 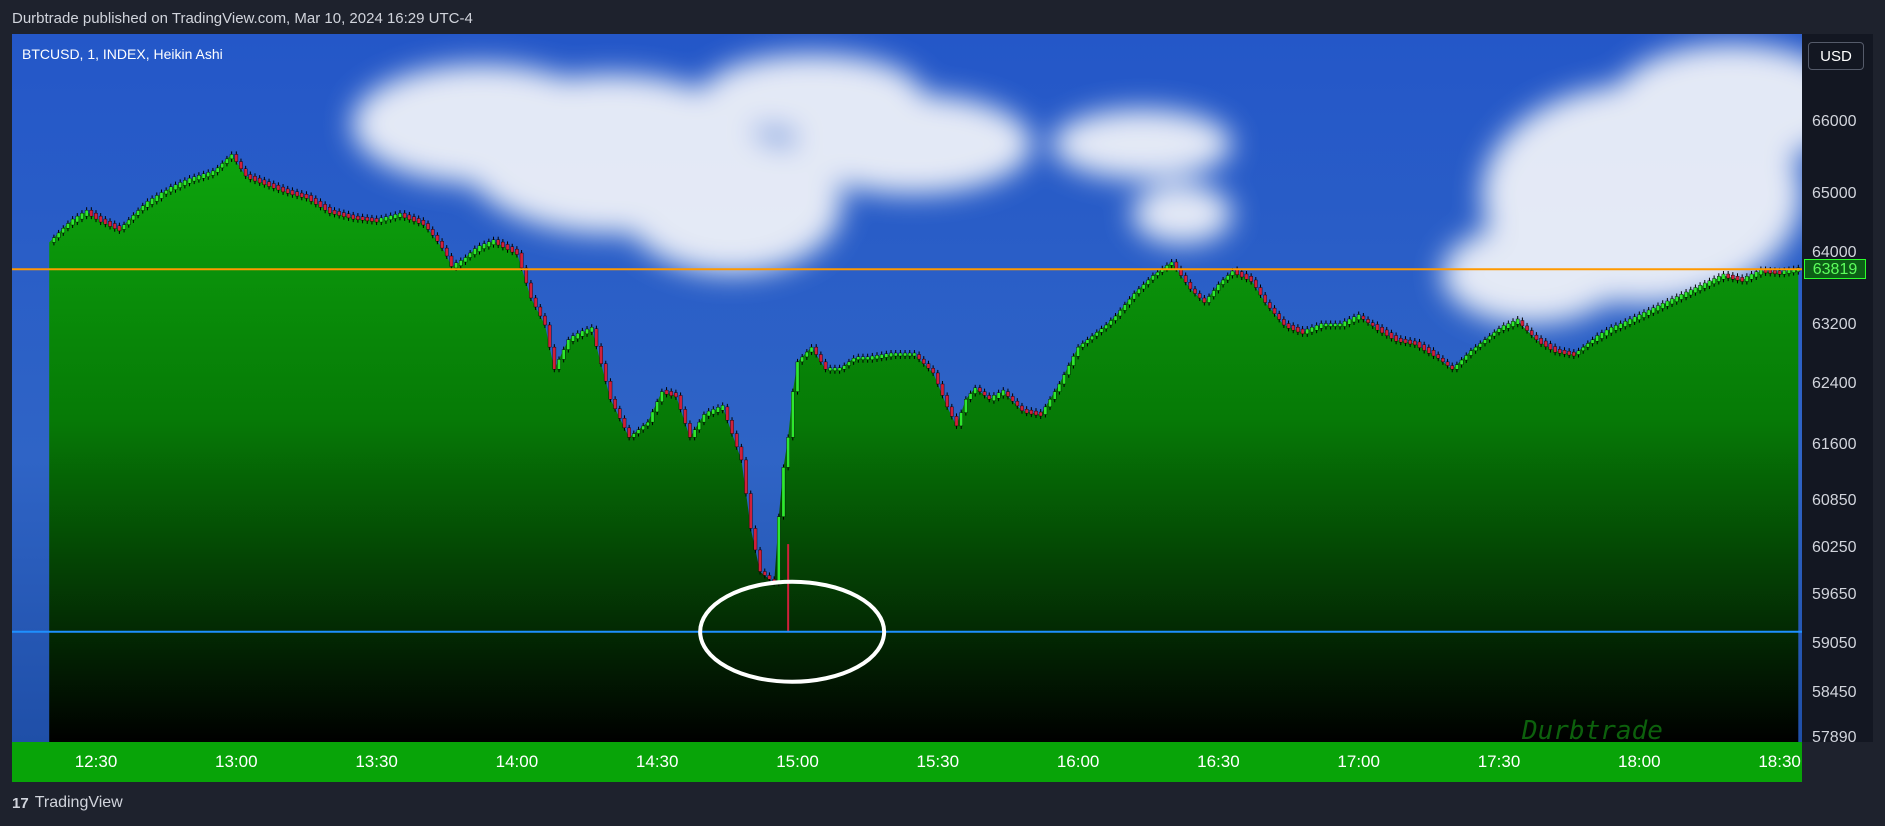 What do you see at coordinates (1834, 643) in the screenshot?
I see `y-tick-label: 59050` at bounding box center [1834, 643].